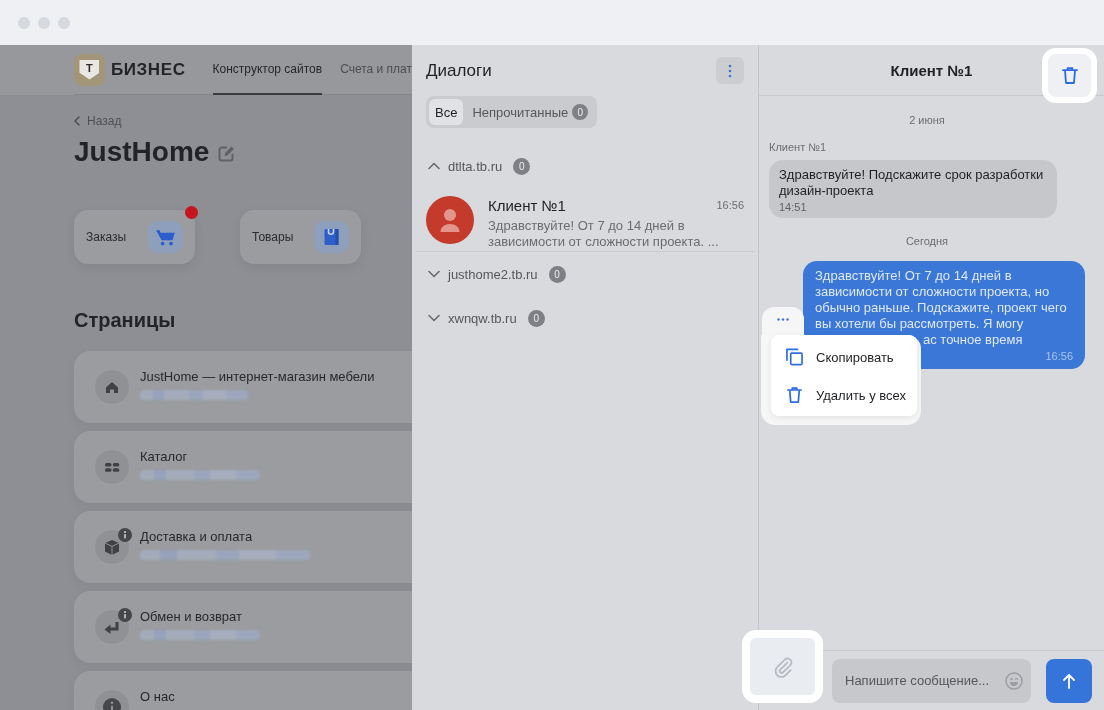  I want to click on date-separator: Сегодня, so click(927, 241).